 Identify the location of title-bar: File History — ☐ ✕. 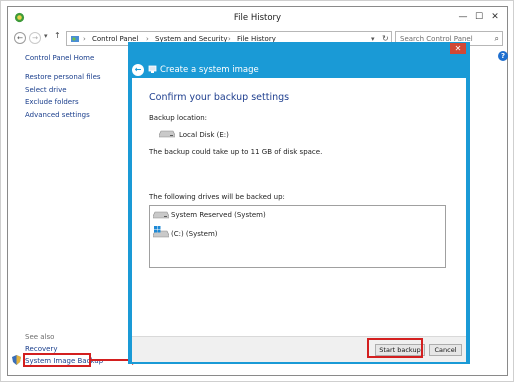
(257, 18).